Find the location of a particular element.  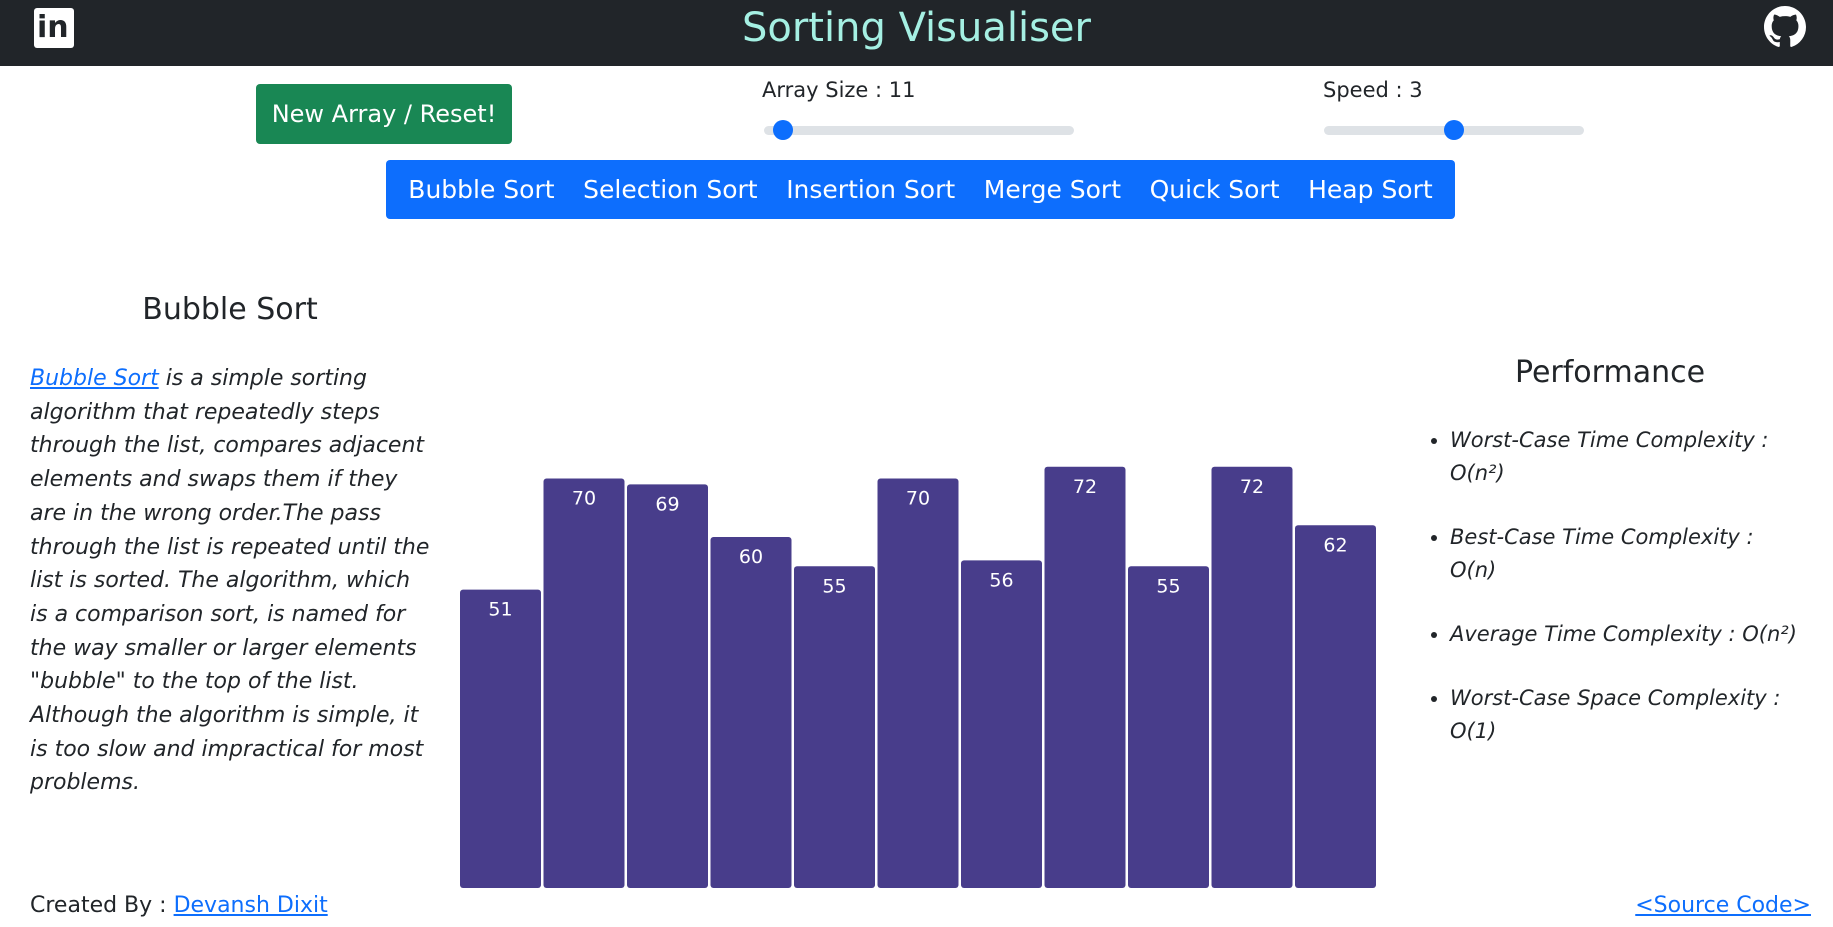

heap-sort-tab: Heap Sort is located at coordinates (1370, 189).